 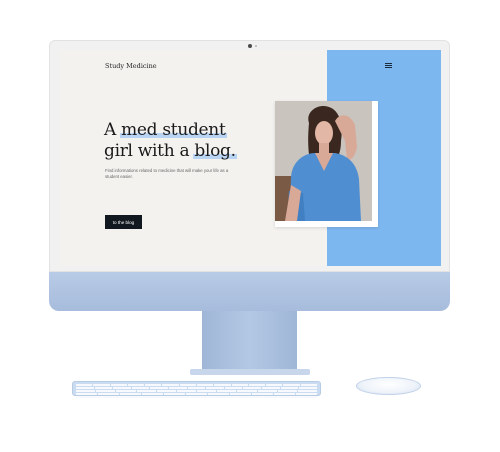 I want to click on to-the-blog-button: to the blog, so click(x=123, y=222).